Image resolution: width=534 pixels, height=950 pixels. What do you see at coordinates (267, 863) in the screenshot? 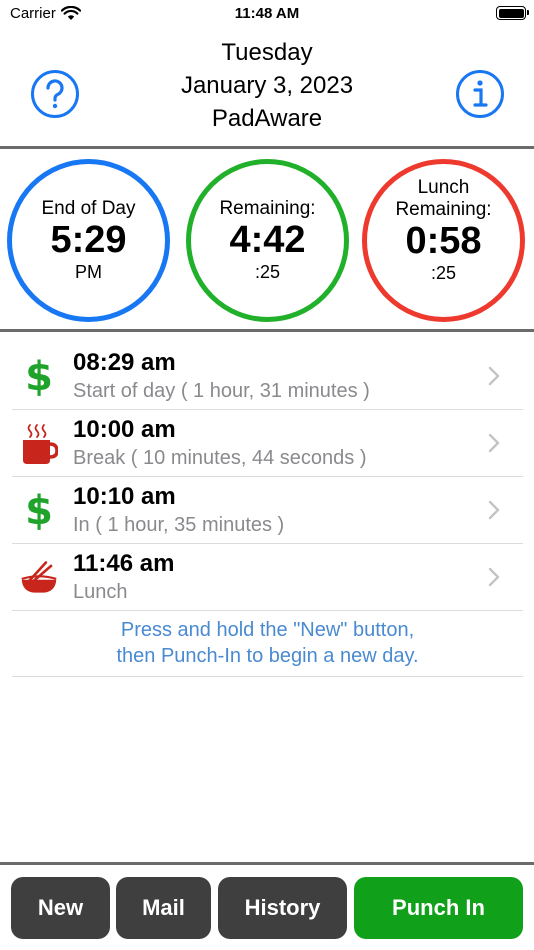
I see `toolbar-divider` at bounding box center [267, 863].